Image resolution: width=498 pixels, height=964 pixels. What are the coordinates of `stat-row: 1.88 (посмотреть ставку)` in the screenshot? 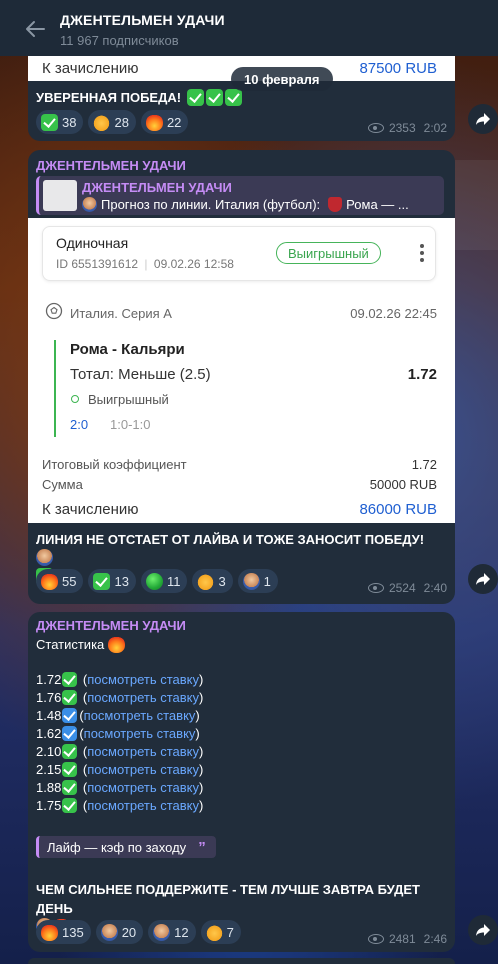 It's located at (120, 787).